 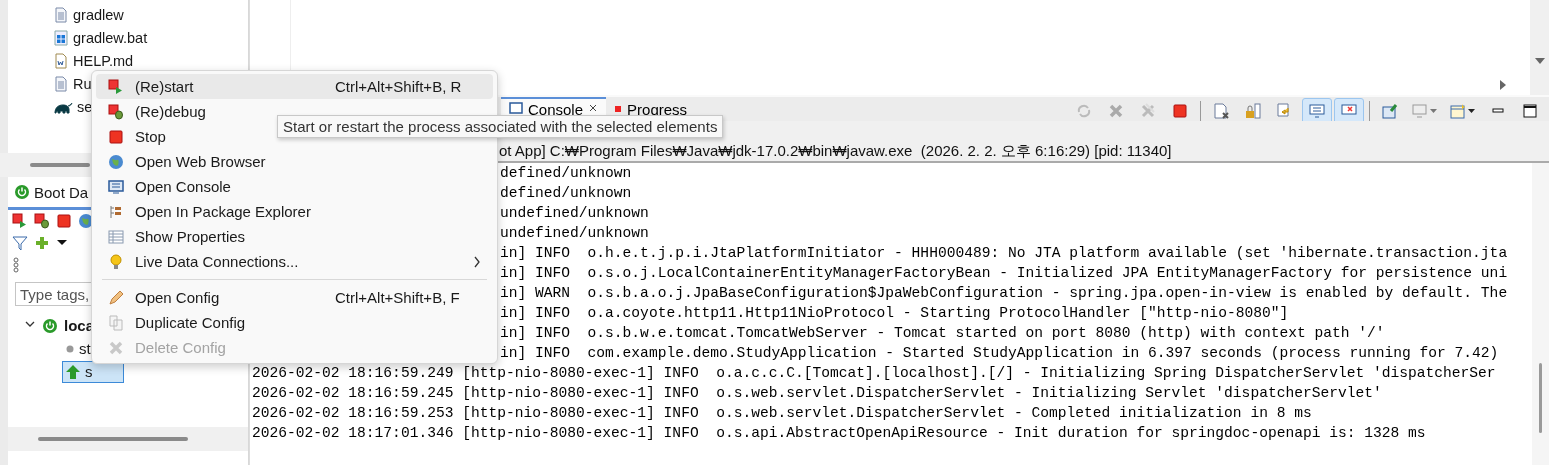 What do you see at coordinates (817, 393) in the screenshot?
I see `console-line: 2026-02-02 18:16:59.245 [http-nio-8080-exec-1] INFO o.s.web.servlet.DispatcherServlet - Initializing Servlet 'dispatcherServlet'` at bounding box center [817, 393].